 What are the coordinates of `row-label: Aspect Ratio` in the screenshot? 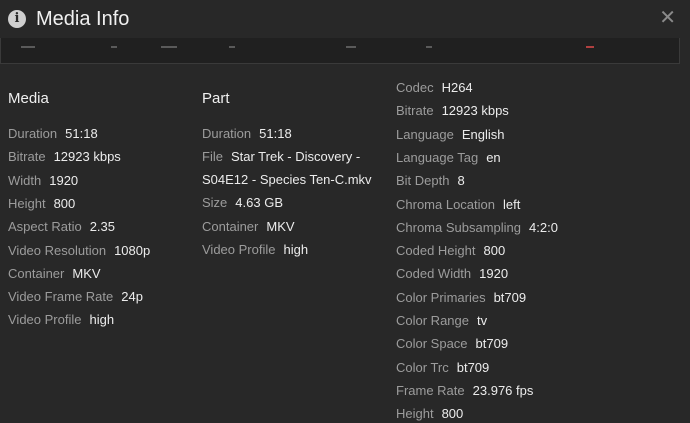 It's located at (45, 227).